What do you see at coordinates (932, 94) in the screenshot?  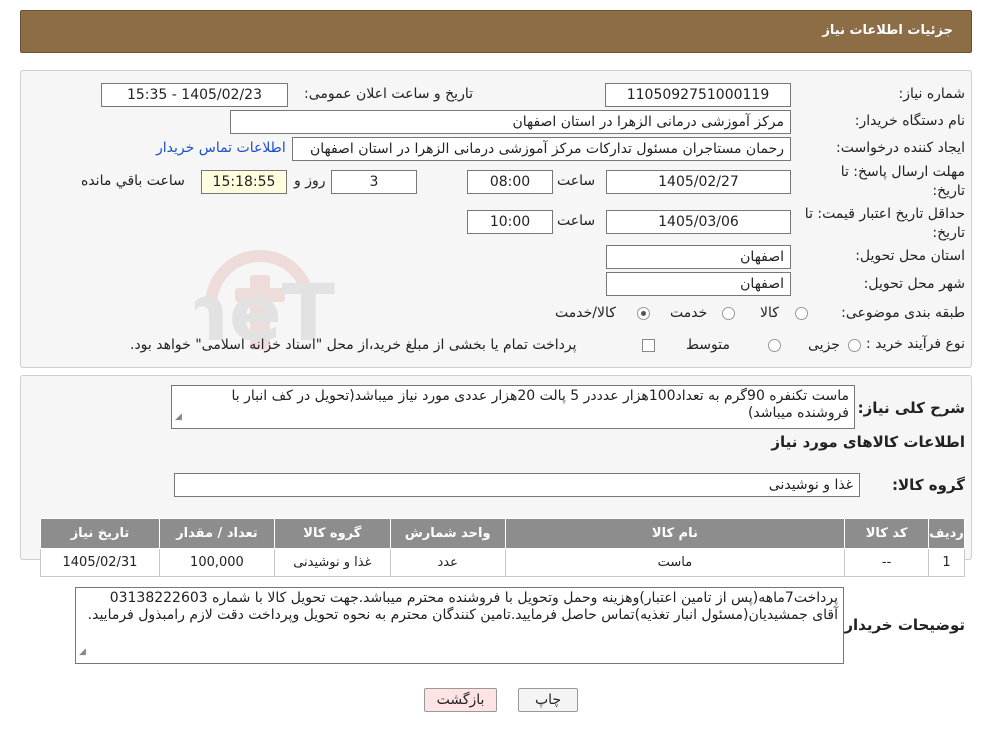 I see `need-number-label: شماره نیاز:` at bounding box center [932, 94].